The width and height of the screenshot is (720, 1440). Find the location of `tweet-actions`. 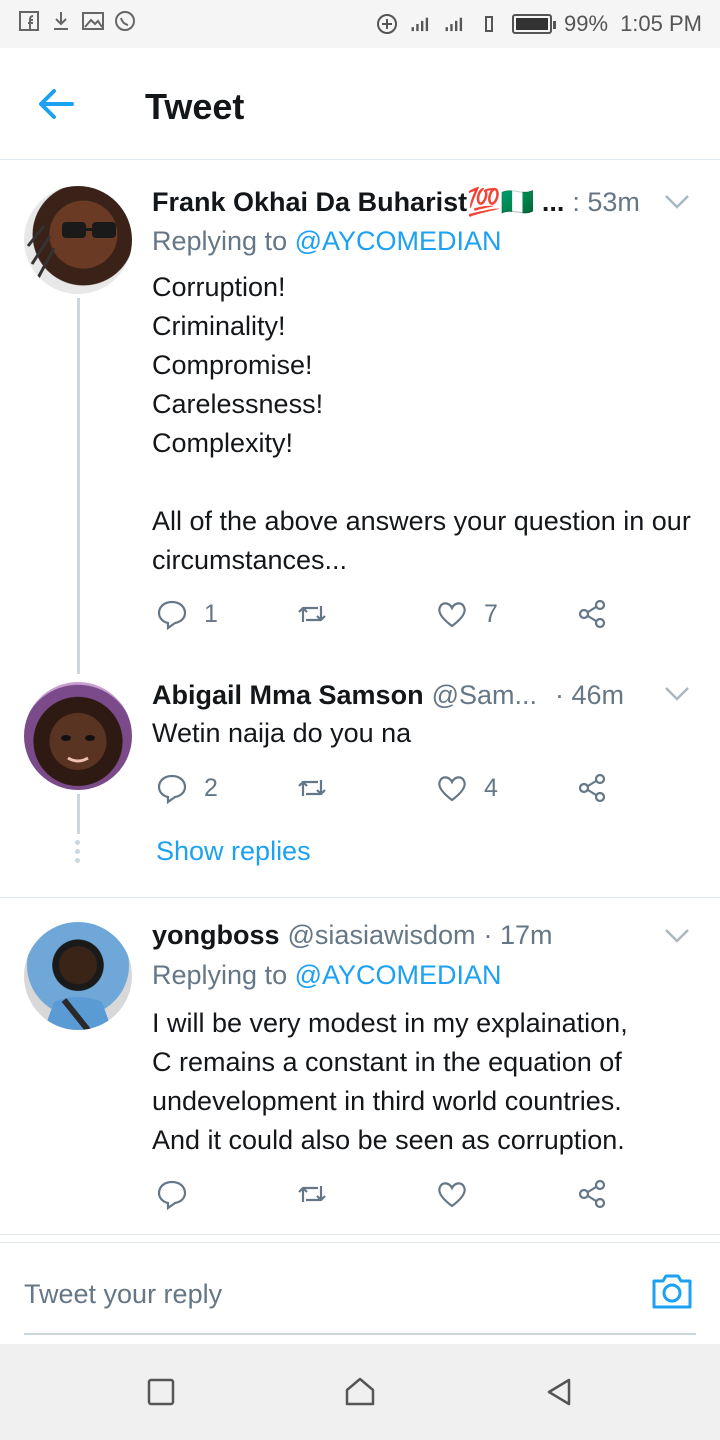

tweet-actions is located at coordinates (387, 1198).